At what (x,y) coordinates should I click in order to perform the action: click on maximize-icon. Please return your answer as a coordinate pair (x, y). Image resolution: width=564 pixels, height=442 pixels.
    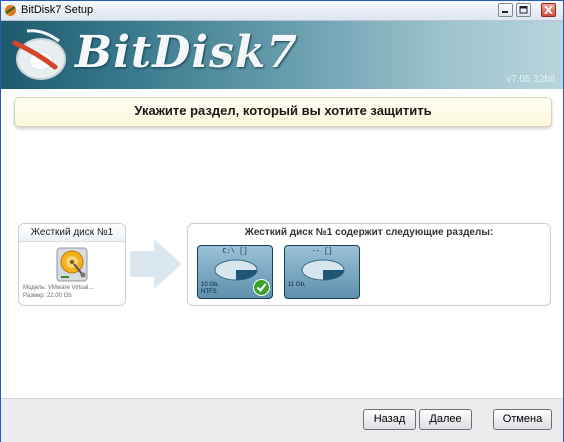
    Looking at the image, I should click on (523, 10).